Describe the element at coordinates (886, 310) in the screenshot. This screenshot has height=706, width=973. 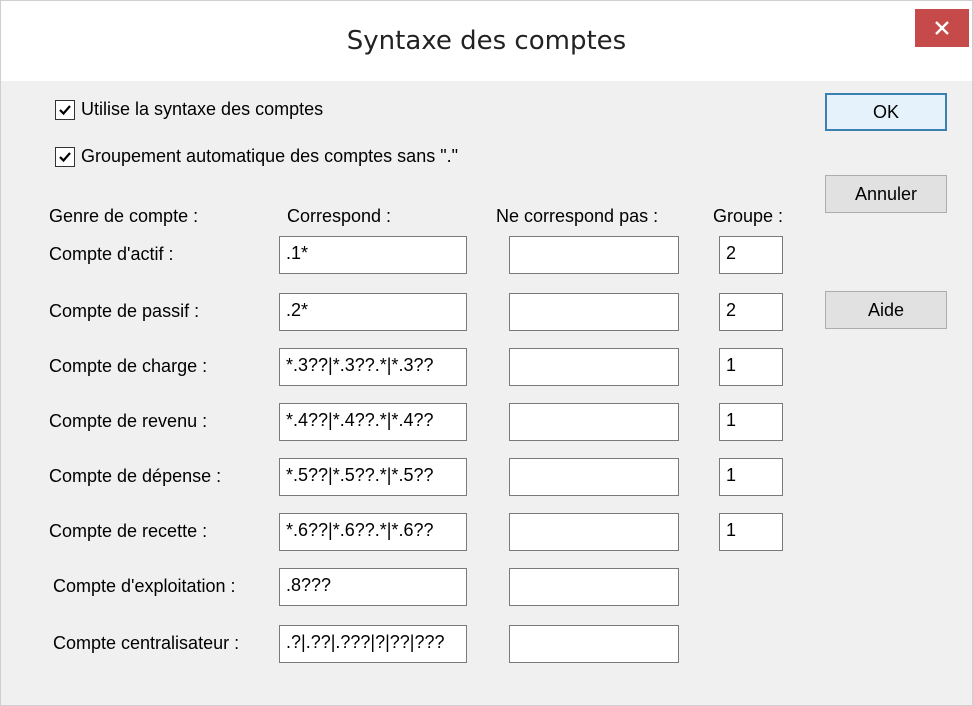
I see `help-button: Aide` at that location.